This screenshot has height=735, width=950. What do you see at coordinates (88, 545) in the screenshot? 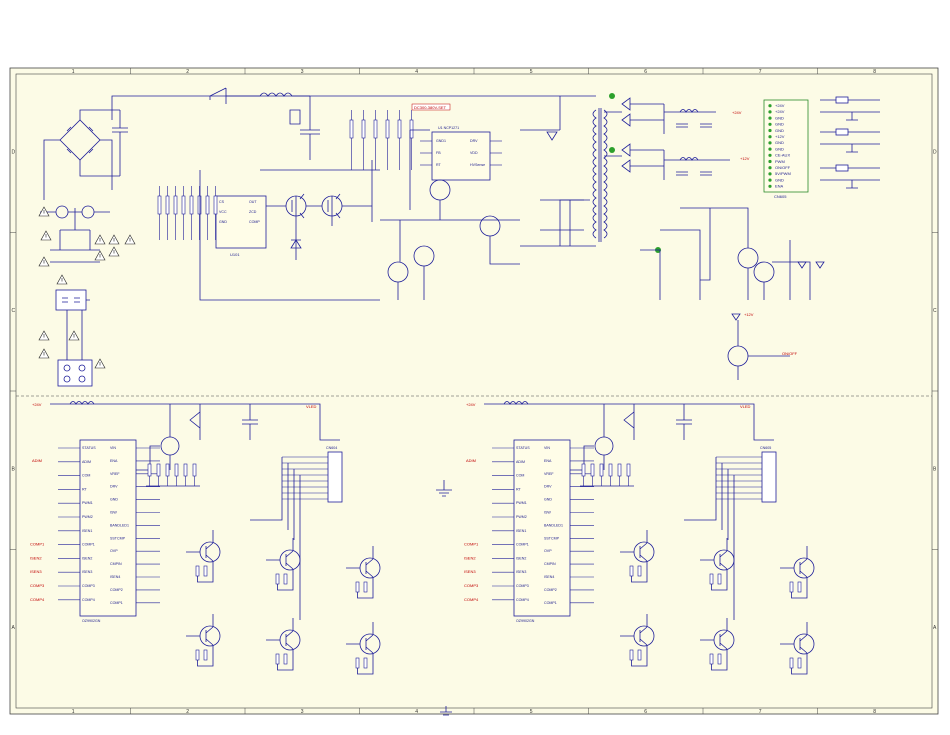
I see `led-ic-0-left-pin-7: COMP1` at bounding box center [88, 545].